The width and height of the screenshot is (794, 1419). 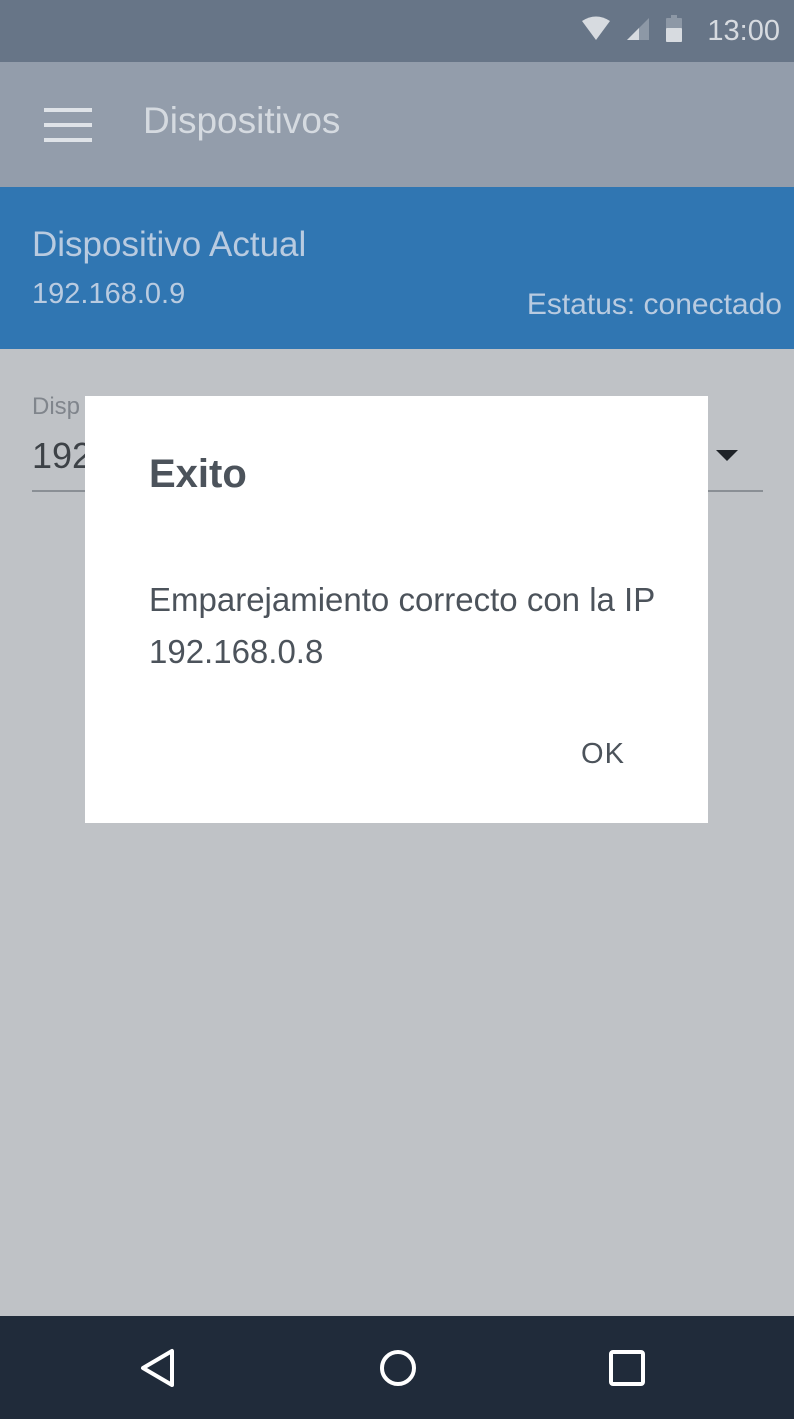 What do you see at coordinates (198, 474) in the screenshot?
I see `dialog-title: Exito` at bounding box center [198, 474].